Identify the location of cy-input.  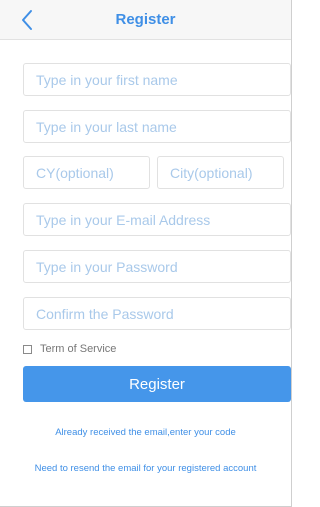
(86, 172).